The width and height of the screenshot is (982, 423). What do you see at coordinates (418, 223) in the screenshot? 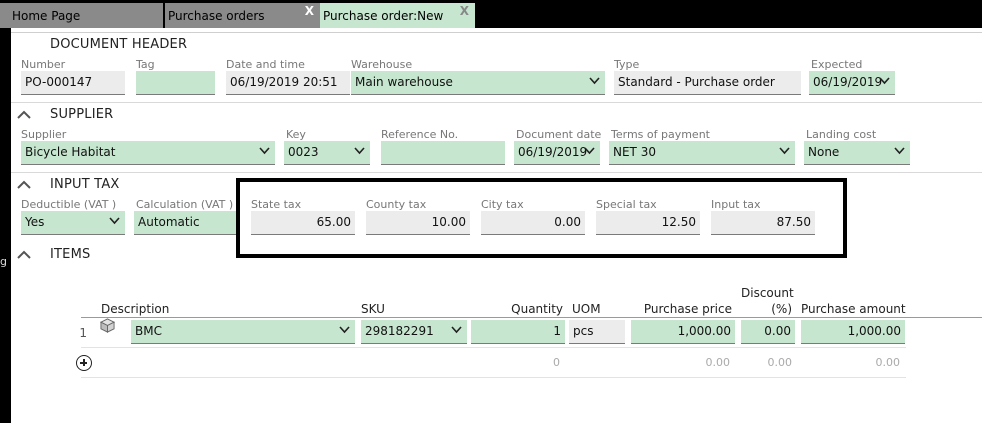
I see `county-tax-field: 10.00` at bounding box center [418, 223].